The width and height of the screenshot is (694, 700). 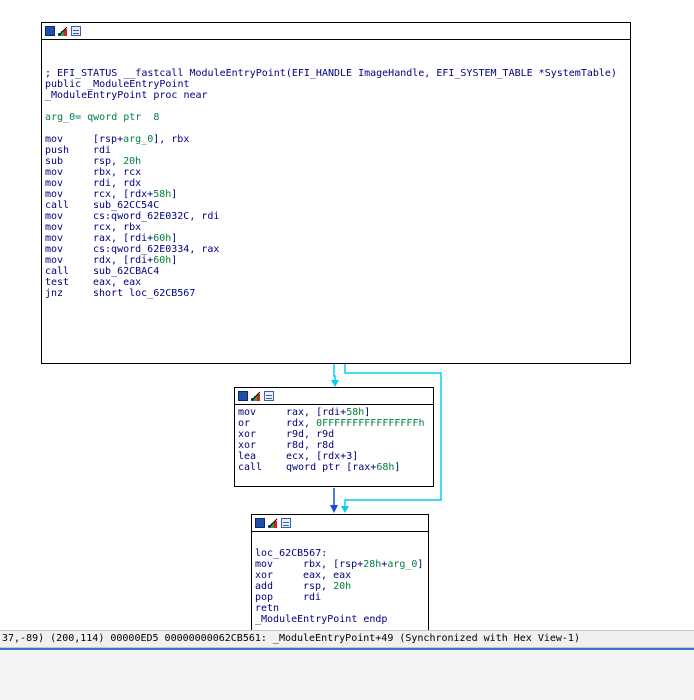 I want to click on instruction-row: or rdx, 0FFFFFFFFFFFFFFFFh, so click(x=337, y=423).